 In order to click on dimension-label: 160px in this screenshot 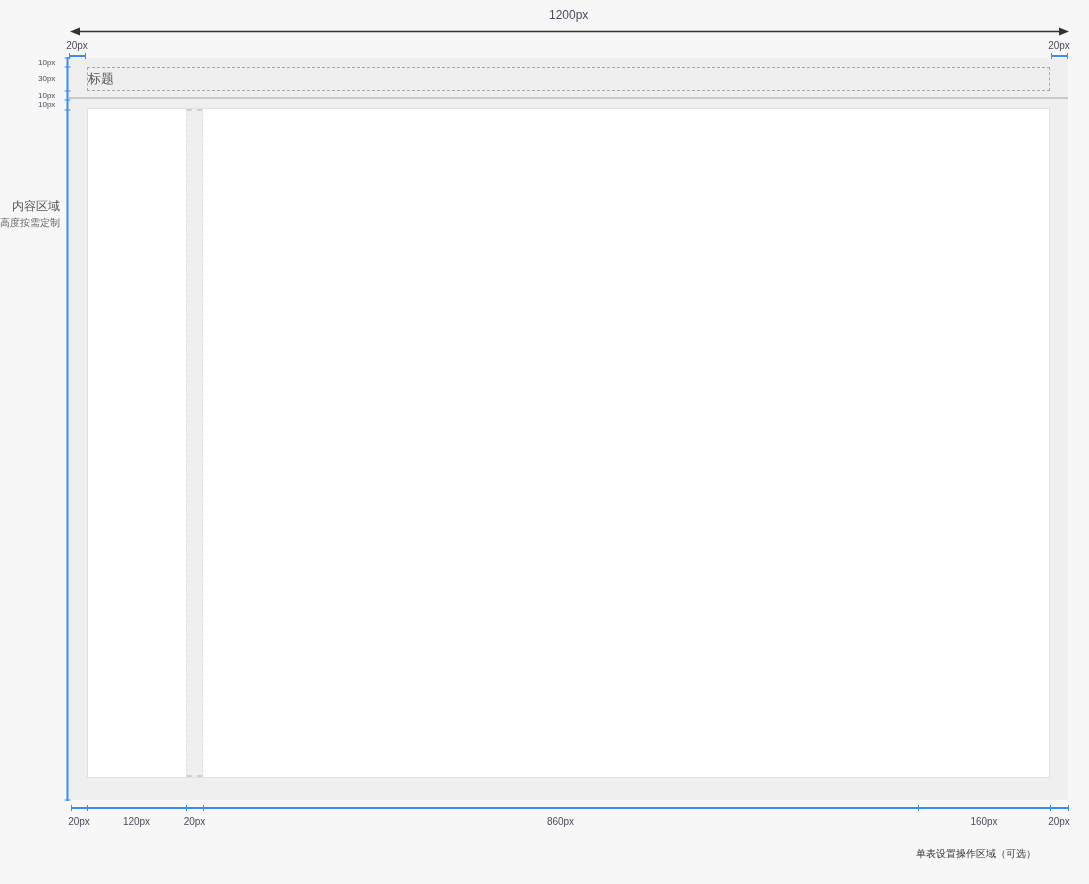, I will do `click(984, 822)`.